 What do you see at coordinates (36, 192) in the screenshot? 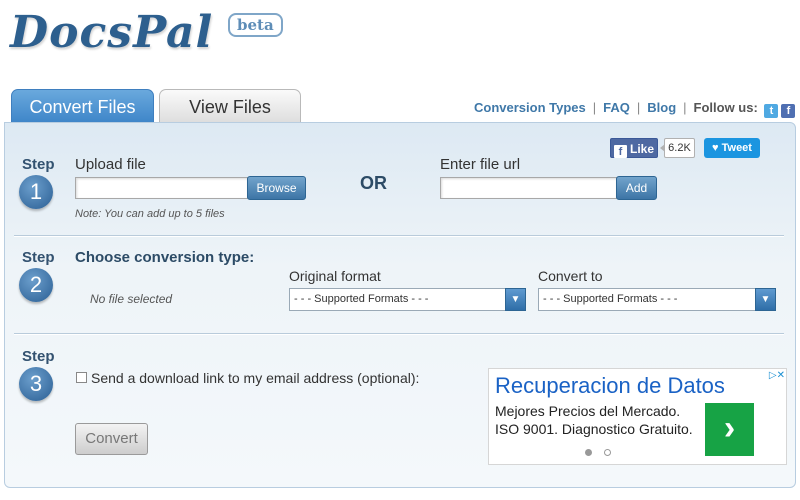
I see `step-1-number: 1` at bounding box center [36, 192].